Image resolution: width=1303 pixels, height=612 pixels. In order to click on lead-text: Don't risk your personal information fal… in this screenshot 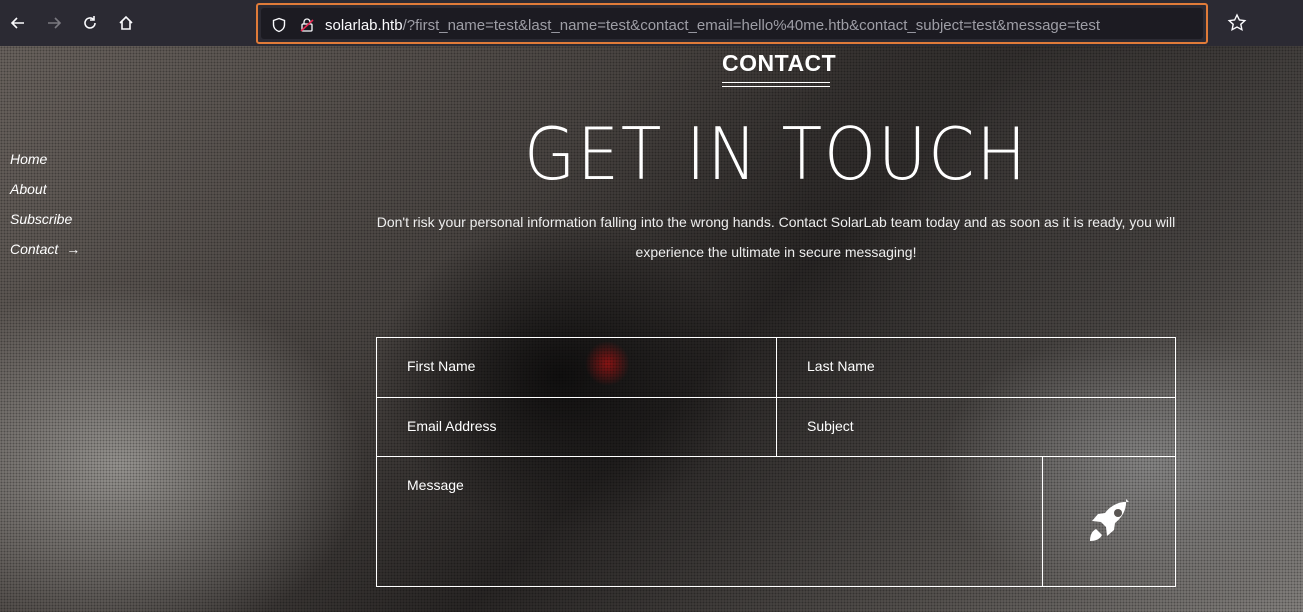, I will do `click(776, 237)`.